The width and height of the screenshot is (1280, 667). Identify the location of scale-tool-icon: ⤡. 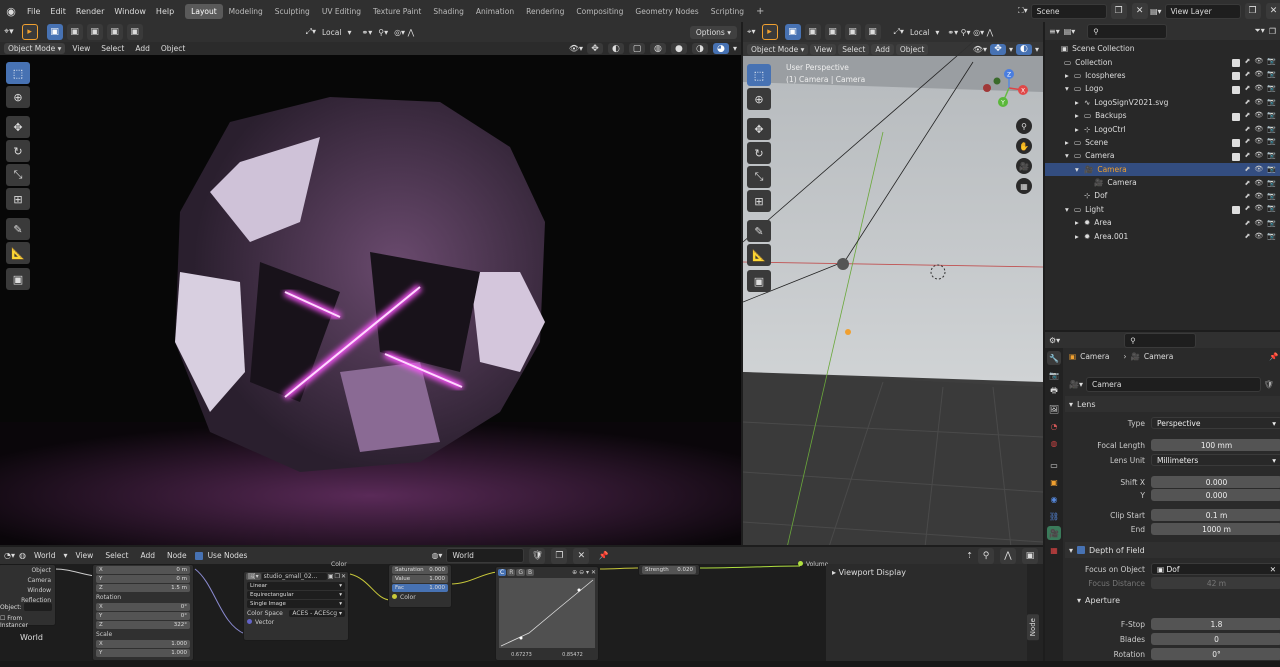
(18, 175).